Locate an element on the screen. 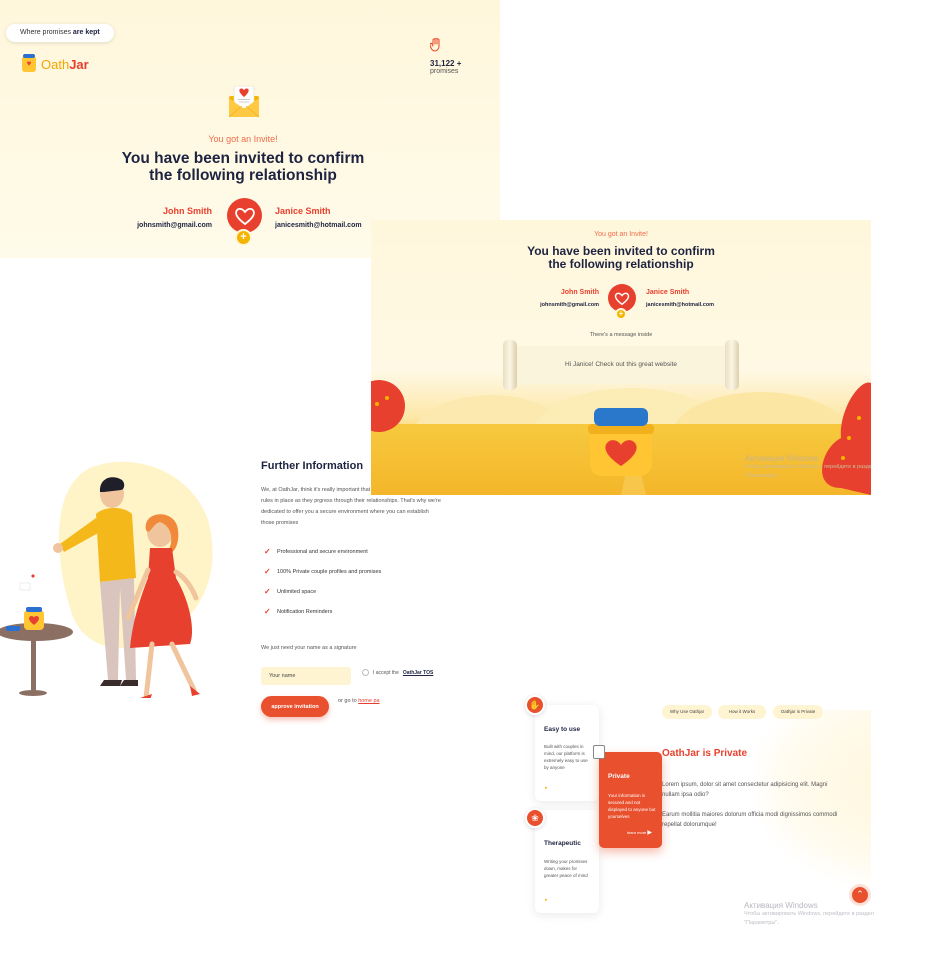  tab-why-use: Why Use Oathjar is located at coordinates (687, 712).